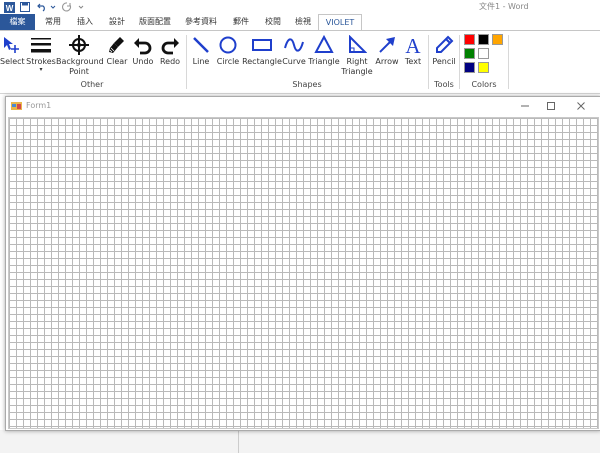  Describe the element at coordinates (170, 45) in the screenshot. I see `redo-arrow-icon` at that location.